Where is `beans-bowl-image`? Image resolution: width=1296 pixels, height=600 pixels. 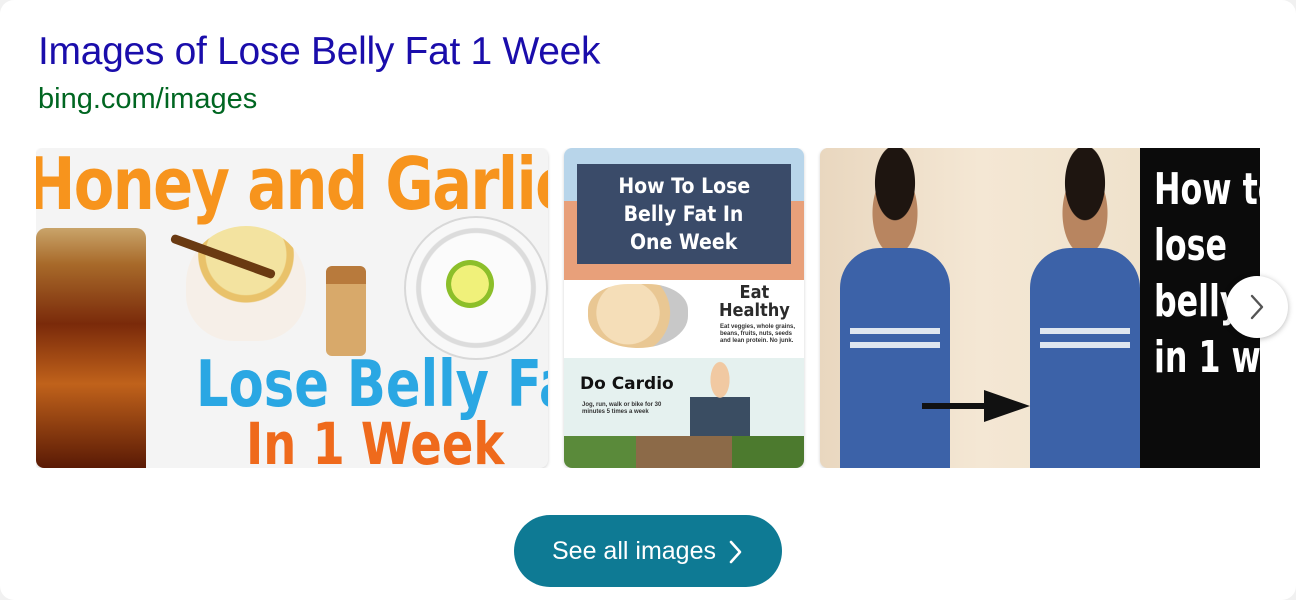 beans-bowl-image is located at coordinates (638, 316).